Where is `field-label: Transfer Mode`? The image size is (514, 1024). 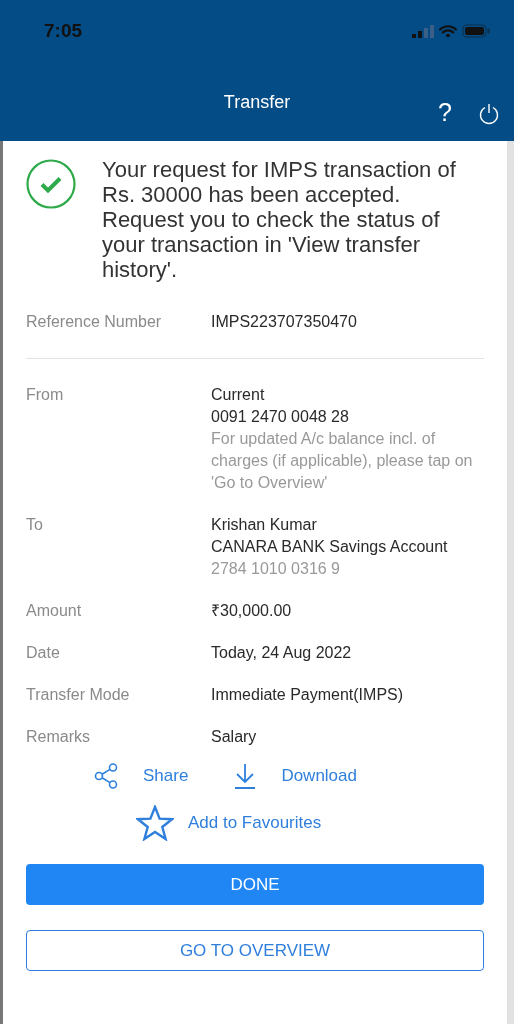
field-label: Transfer Mode is located at coordinates (78, 695).